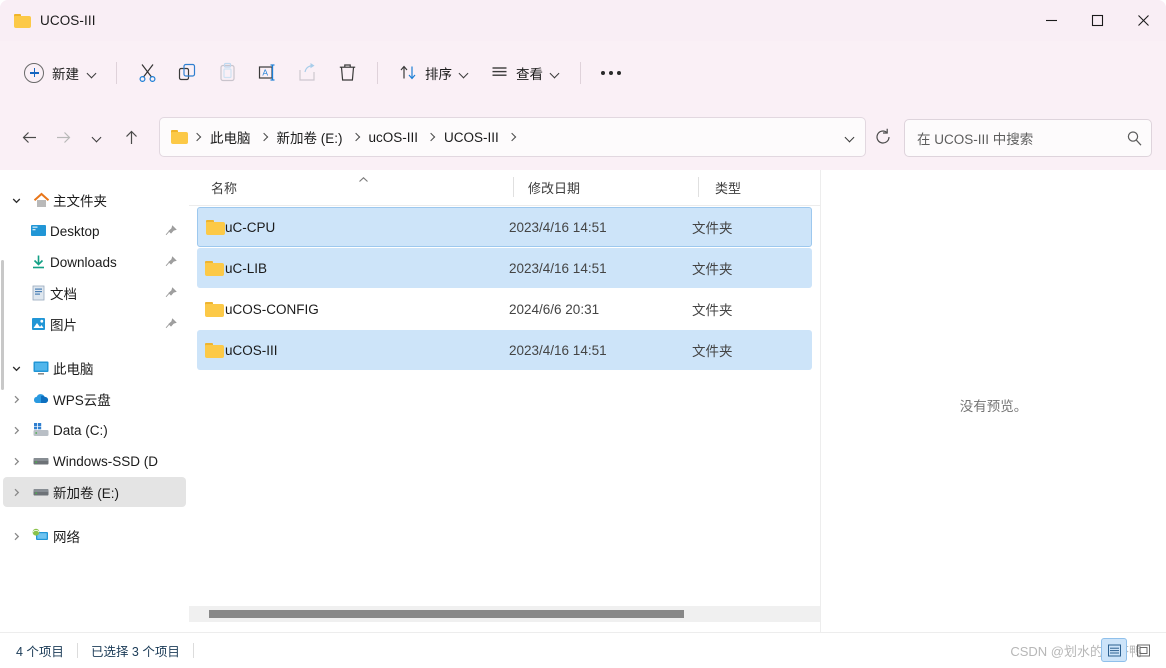 The image size is (1166, 668). What do you see at coordinates (147, 73) in the screenshot?
I see `cut-button` at bounding box center [147, 73].